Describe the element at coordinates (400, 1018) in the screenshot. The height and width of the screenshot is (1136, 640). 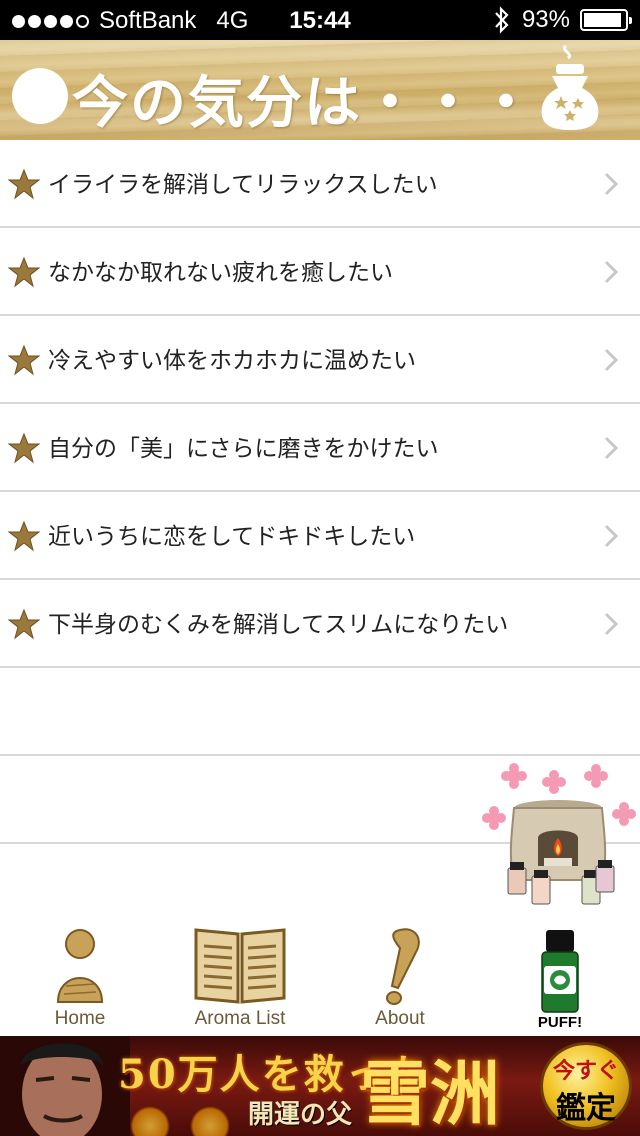
I see `tab-label-about: About` at that location.